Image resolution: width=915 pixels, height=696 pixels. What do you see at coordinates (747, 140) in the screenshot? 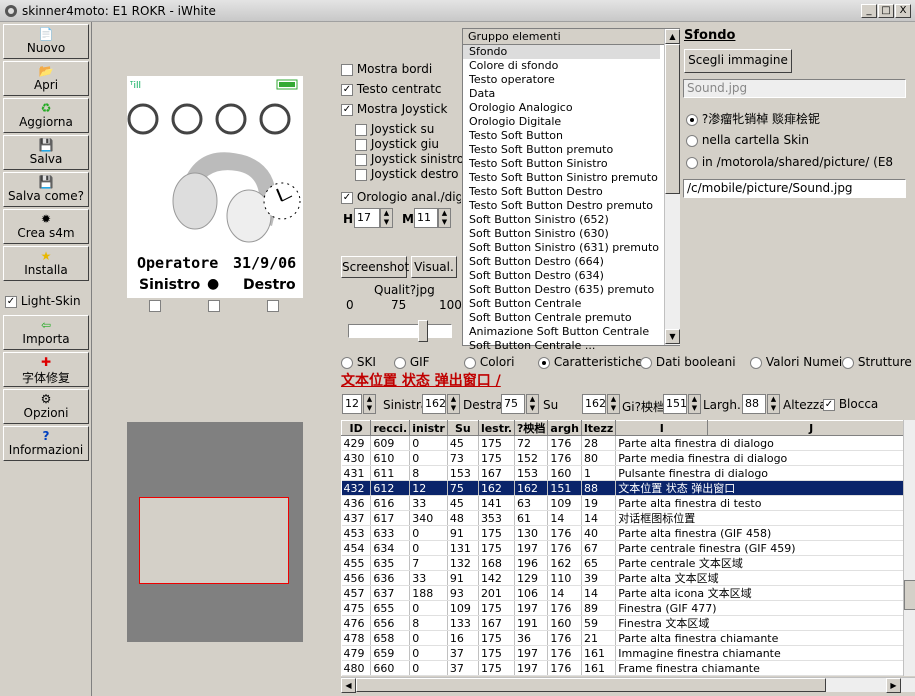
I see `sfondo-option-2: nella cartella Skin` at bounding box center [747, 140].